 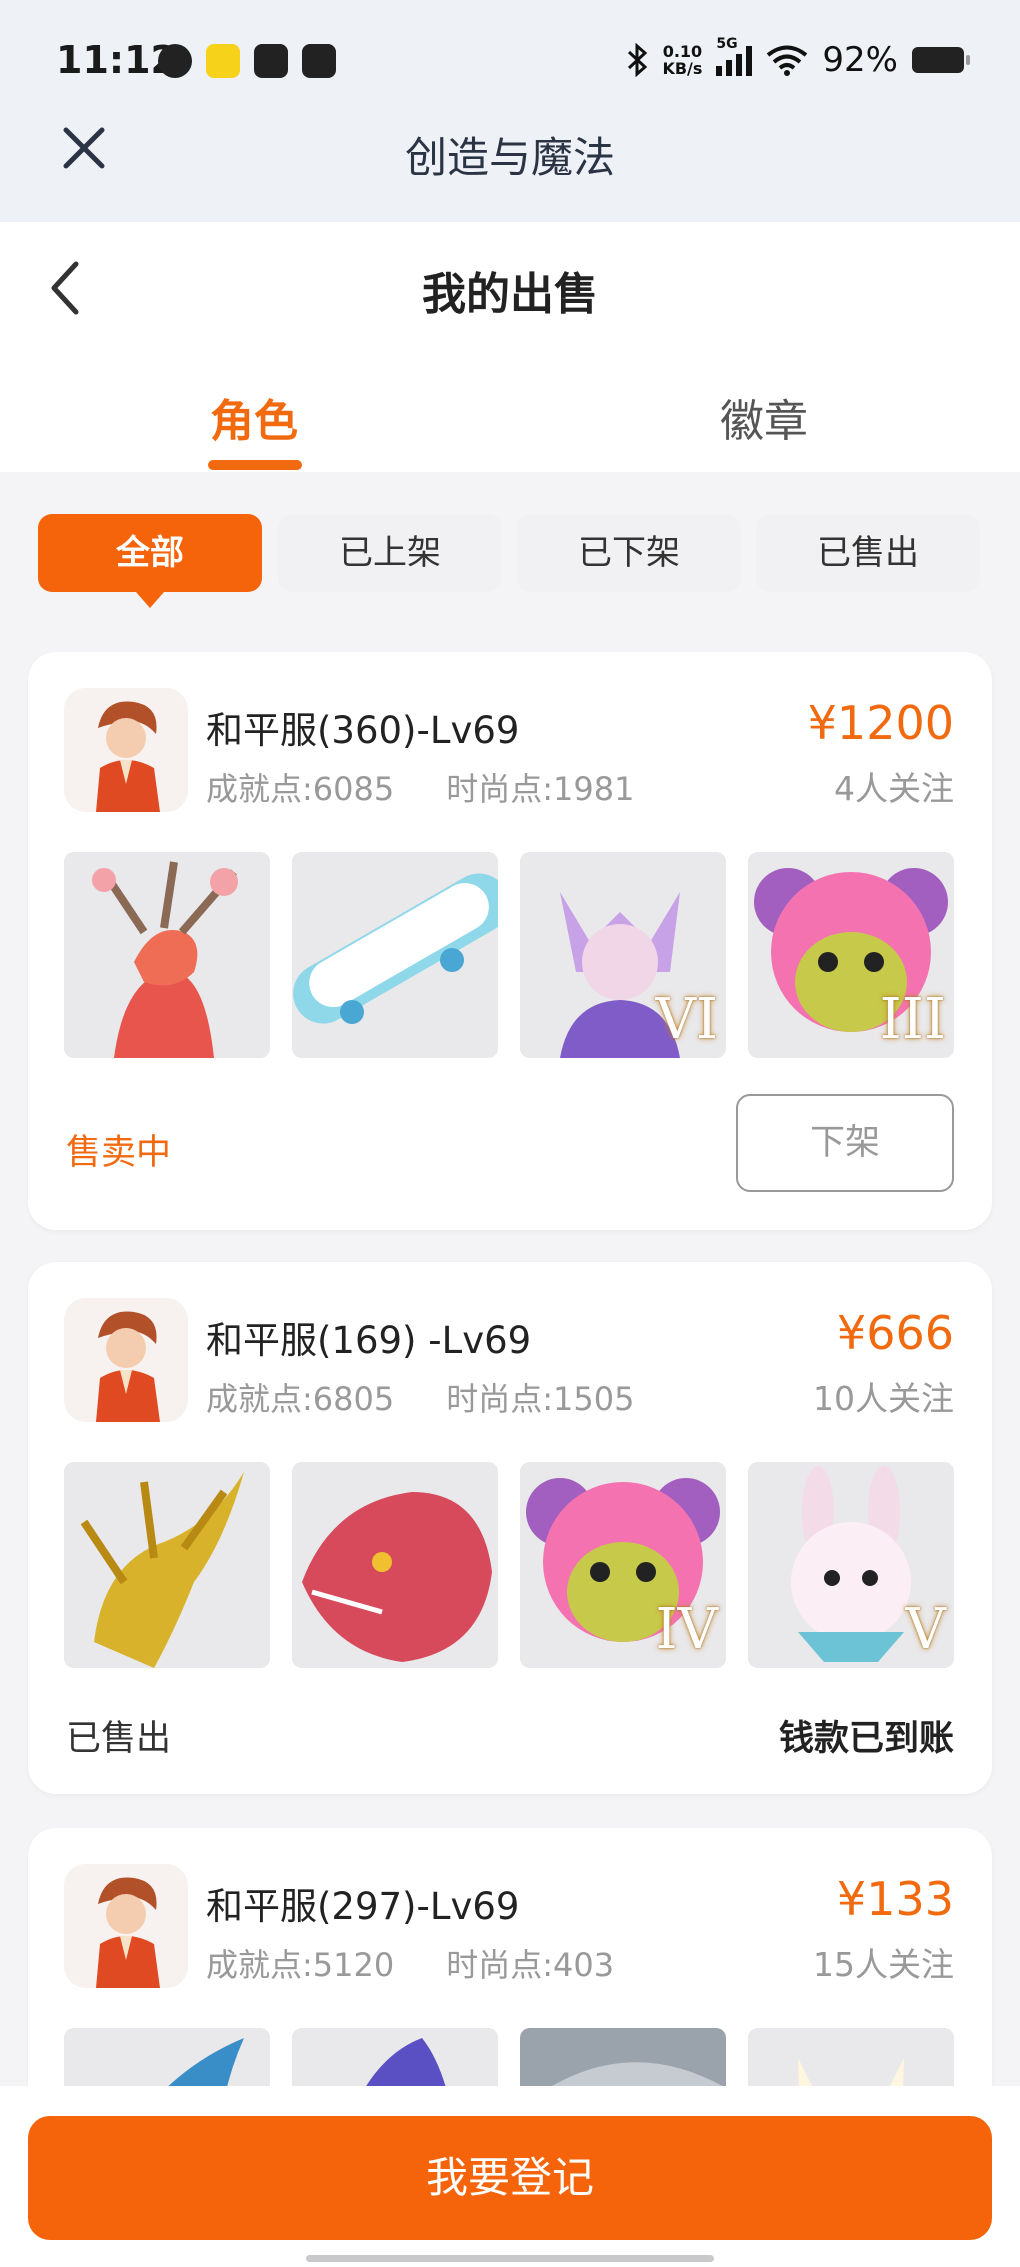 What do you see at coordinates (727, 44) in the screenshot?
I see `network-type: 5G` at bounding box center [727, 44].